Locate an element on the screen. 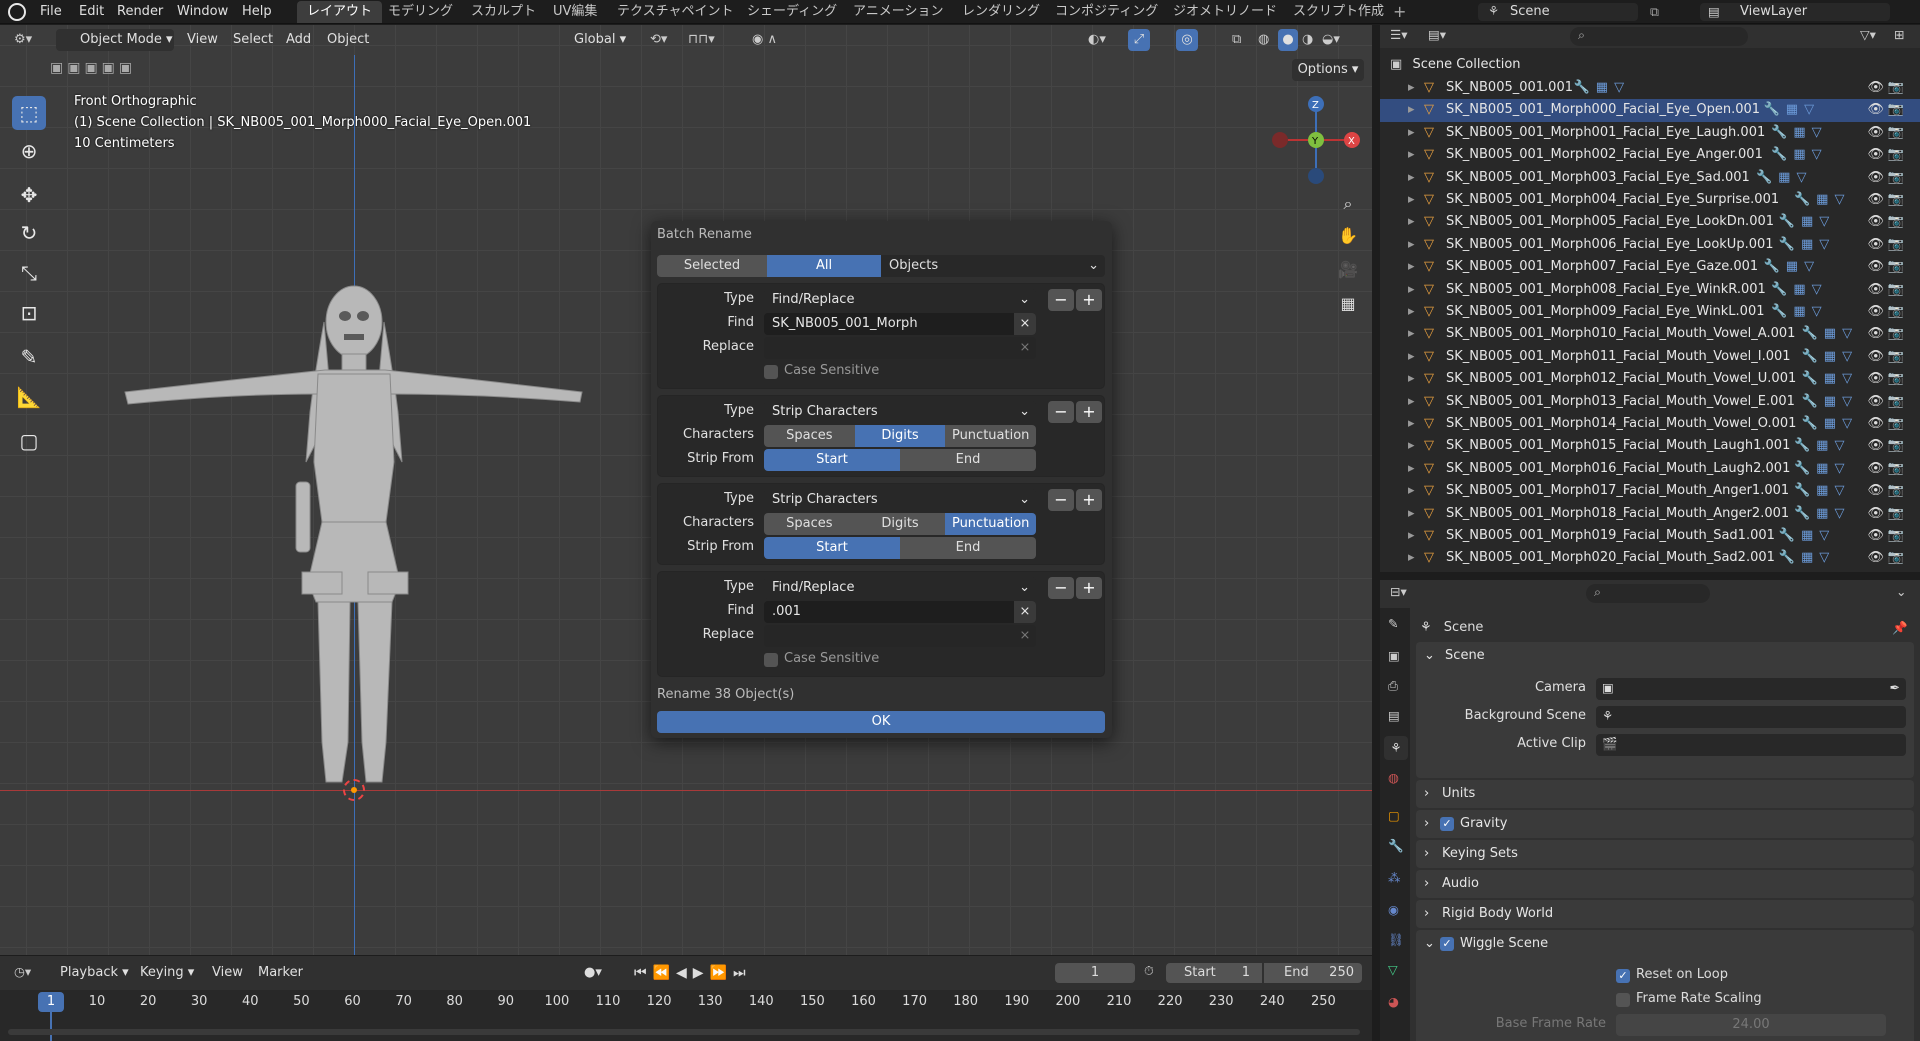  step4-find-input: .001 ⨯ is located at coordinates (900, 612).